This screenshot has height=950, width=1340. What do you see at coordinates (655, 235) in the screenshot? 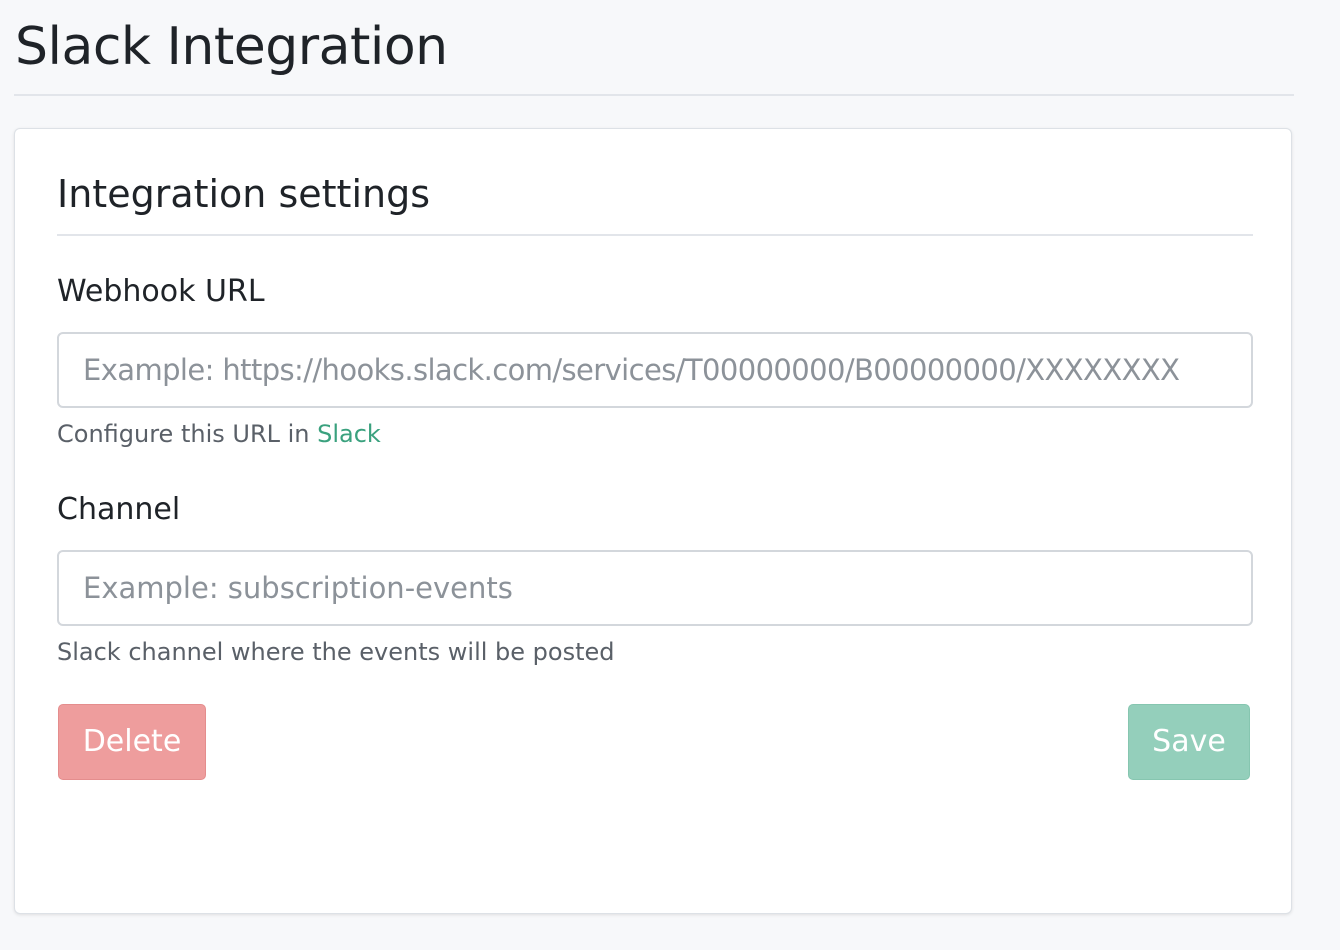
I see `section-divider` at bounding box center [655, 235].